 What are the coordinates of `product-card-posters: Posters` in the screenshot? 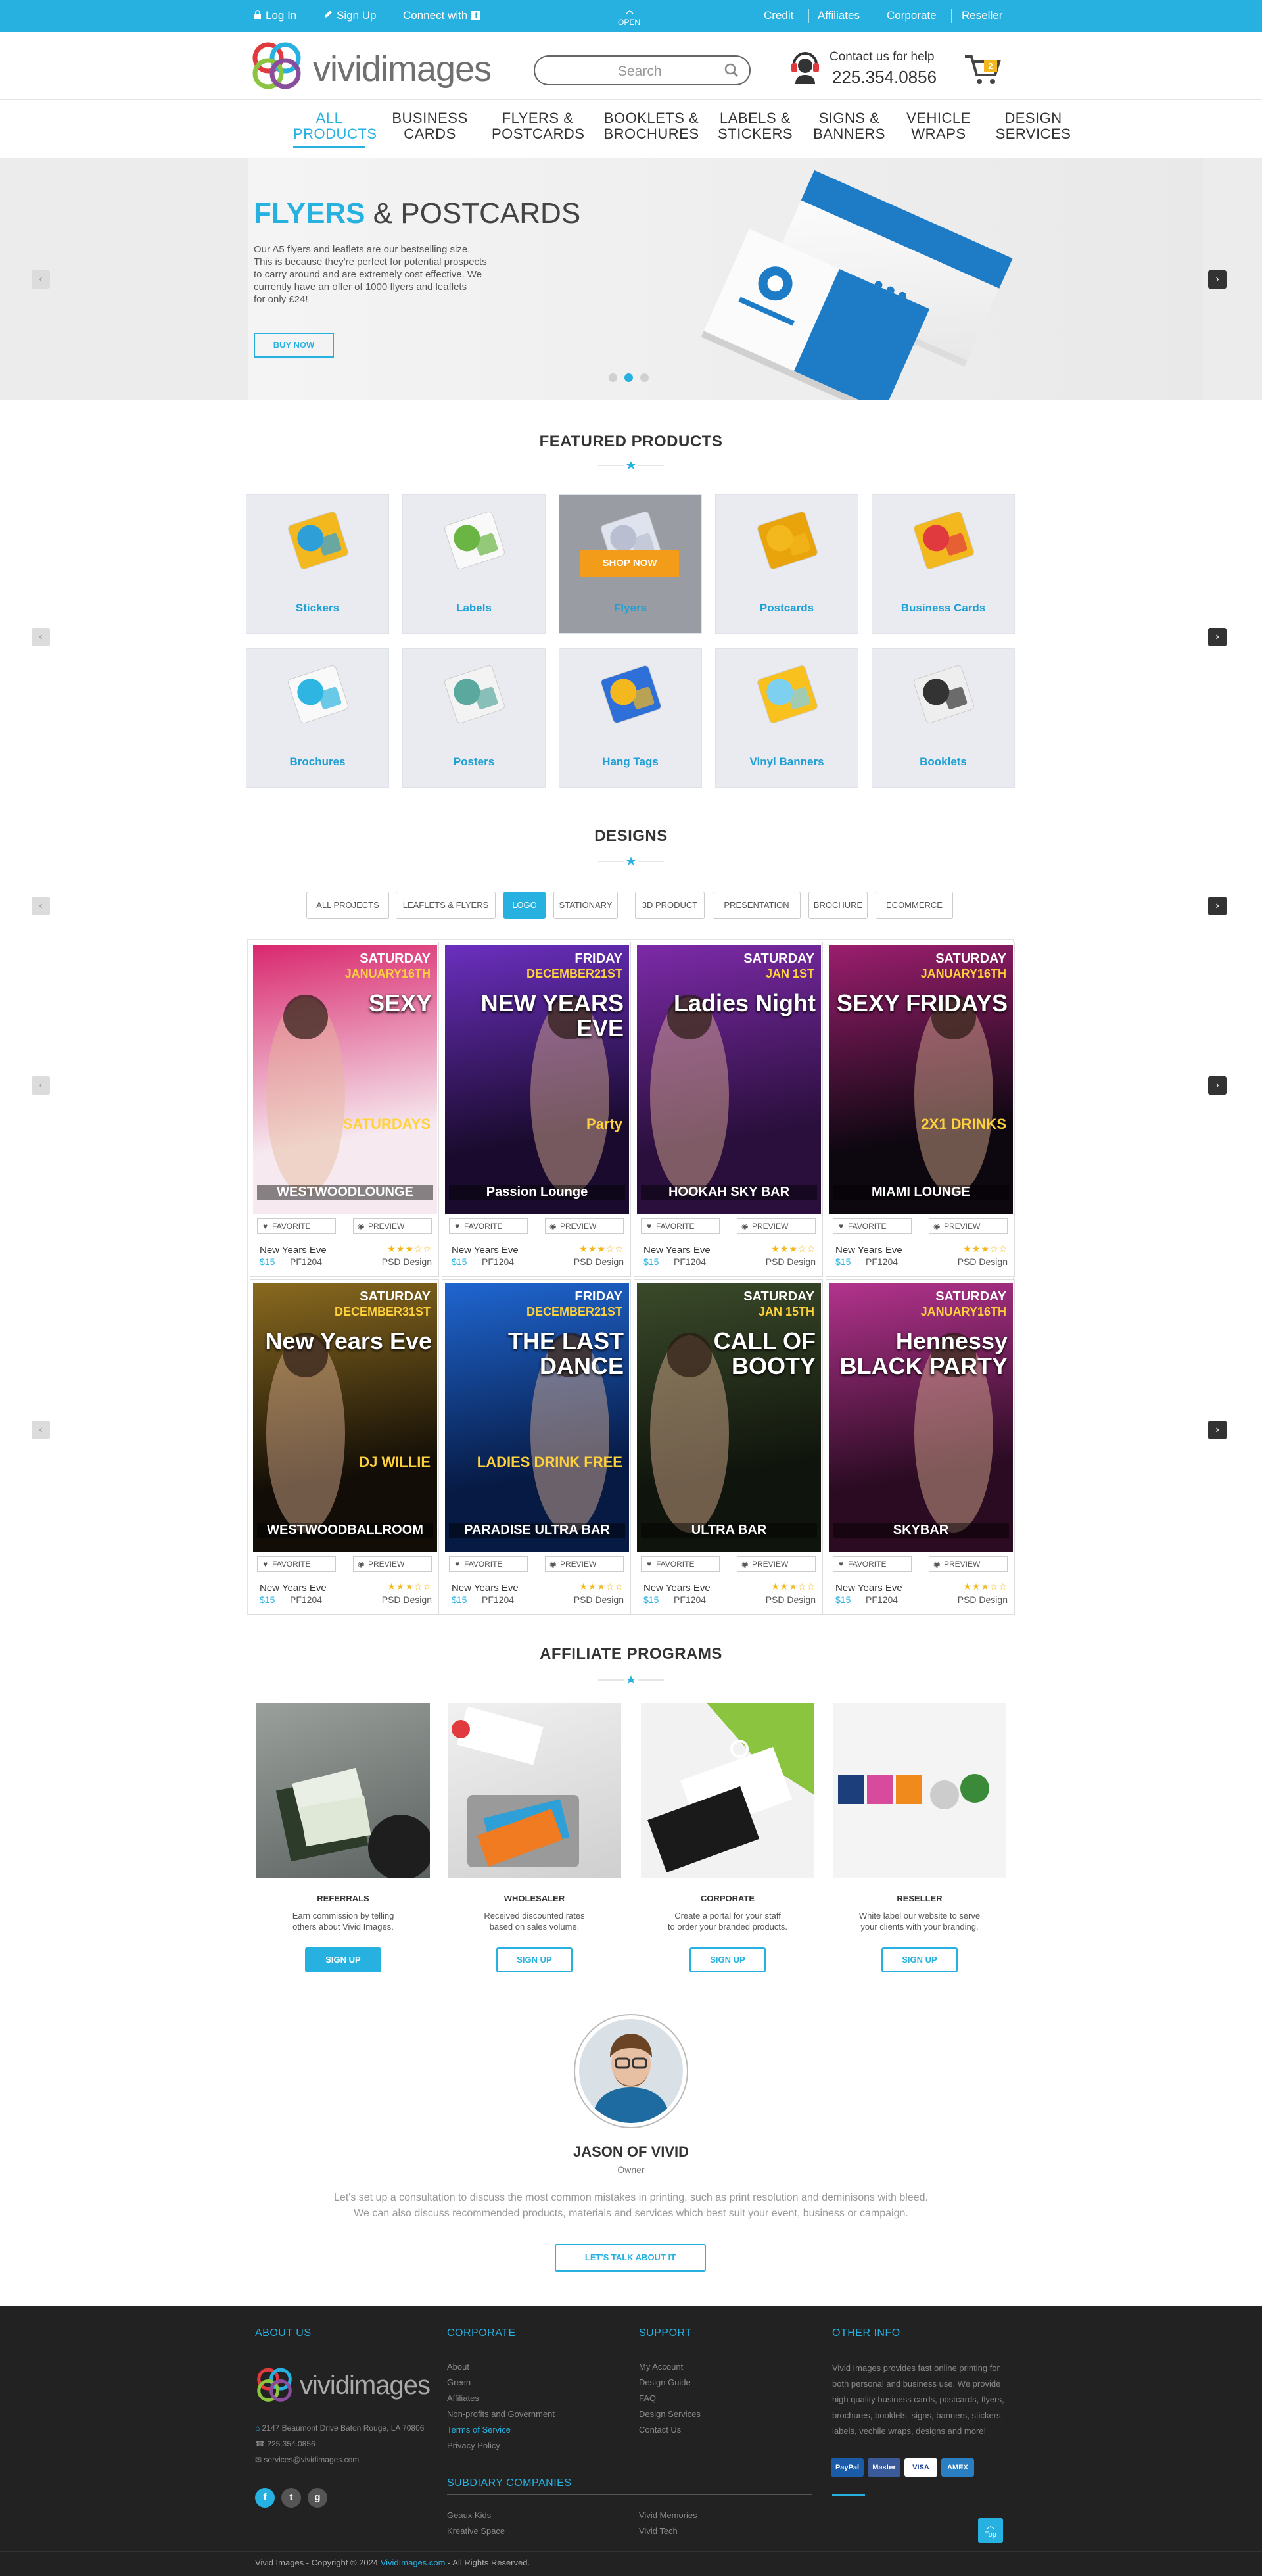 It's located at (474, 718).